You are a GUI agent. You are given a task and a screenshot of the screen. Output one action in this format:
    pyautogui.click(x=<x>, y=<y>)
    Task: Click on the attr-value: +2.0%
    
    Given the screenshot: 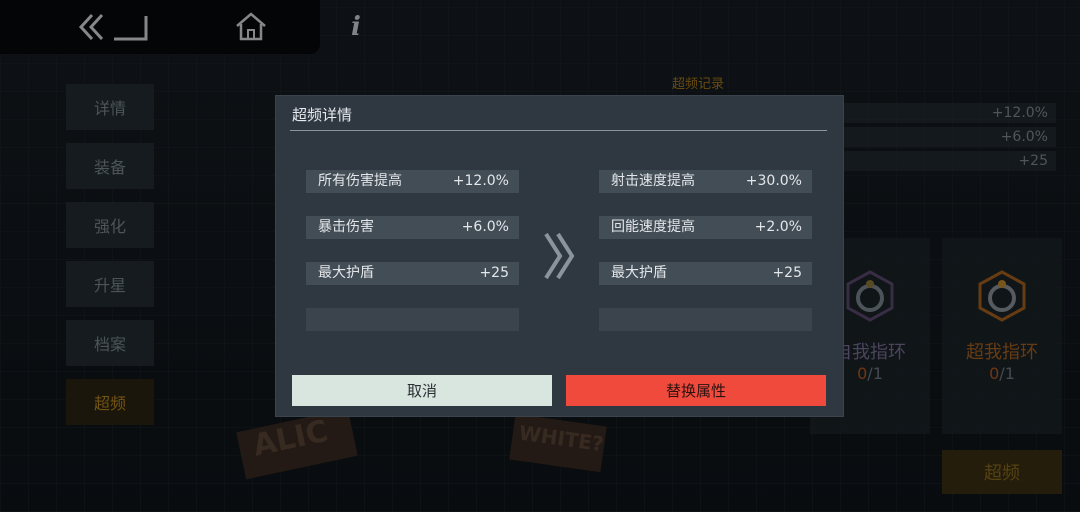 What is the action you would take?
    pyautogui.click(x=778, y=227)
    